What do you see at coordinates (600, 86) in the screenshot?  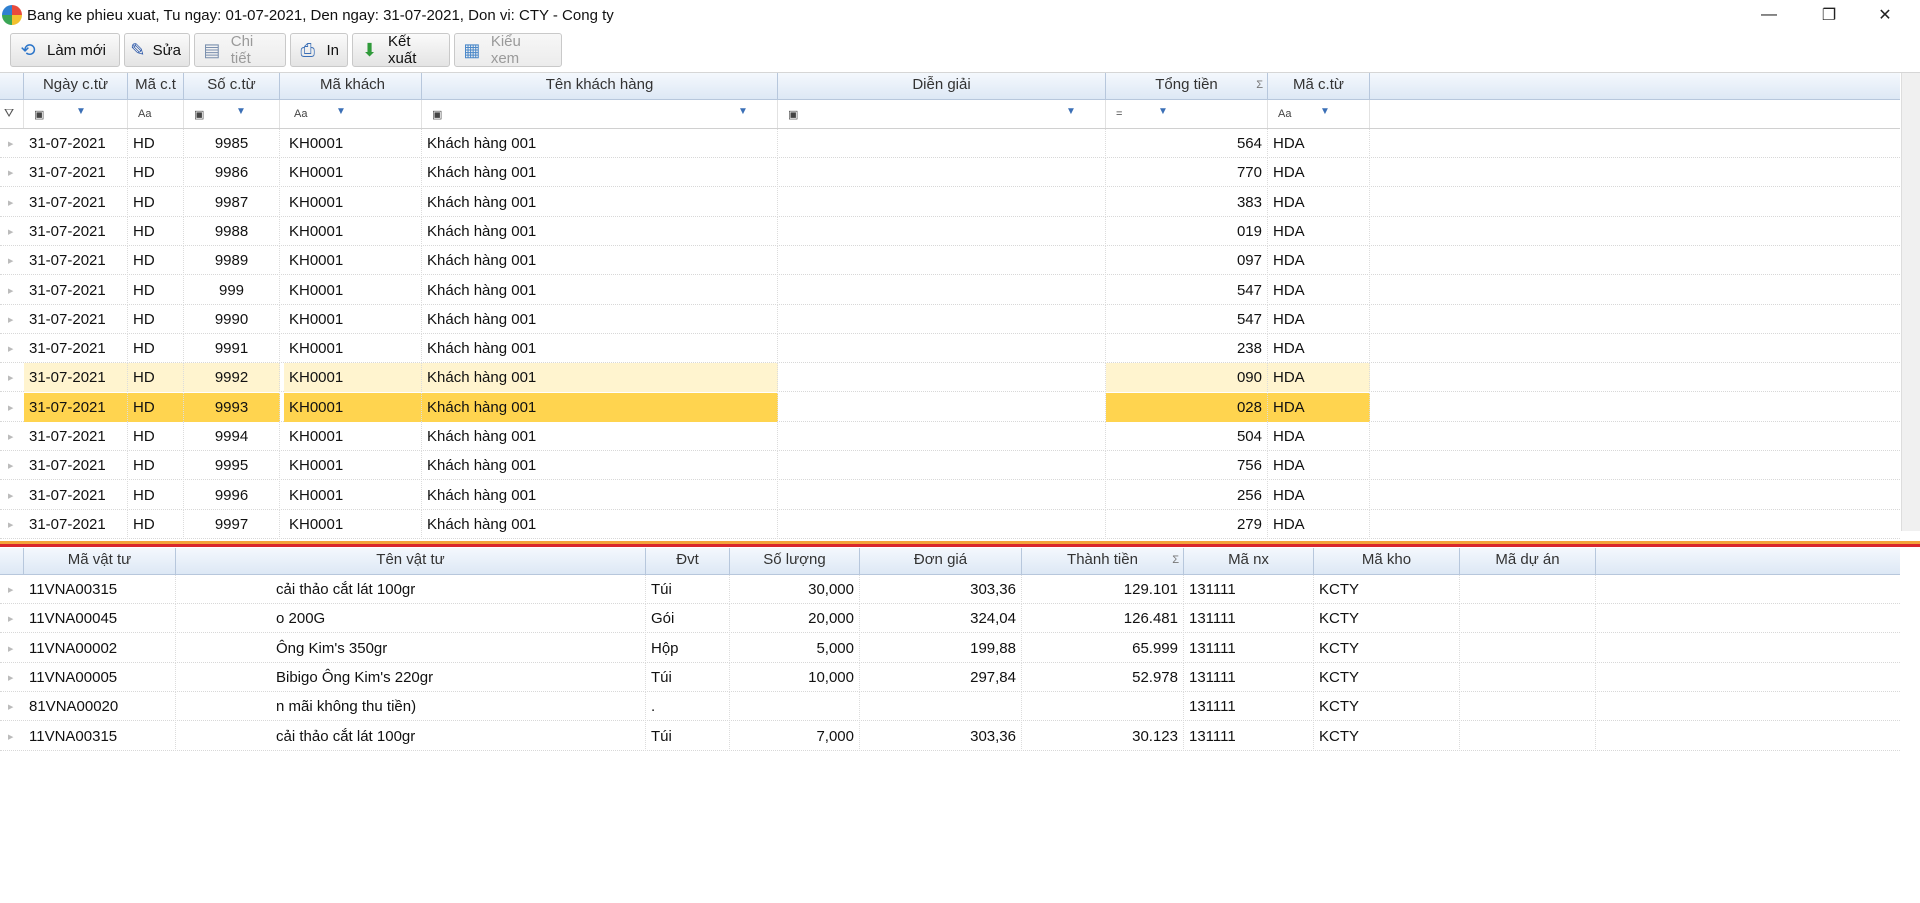 I see `column-header: Tên khách hàng` at bounding box center [600, 86].